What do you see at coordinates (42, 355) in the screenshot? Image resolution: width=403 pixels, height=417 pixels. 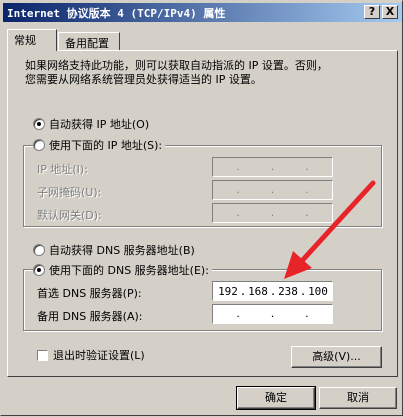 I see `validate-on-exit-checkbox-box` at bounding box center [42, 355].